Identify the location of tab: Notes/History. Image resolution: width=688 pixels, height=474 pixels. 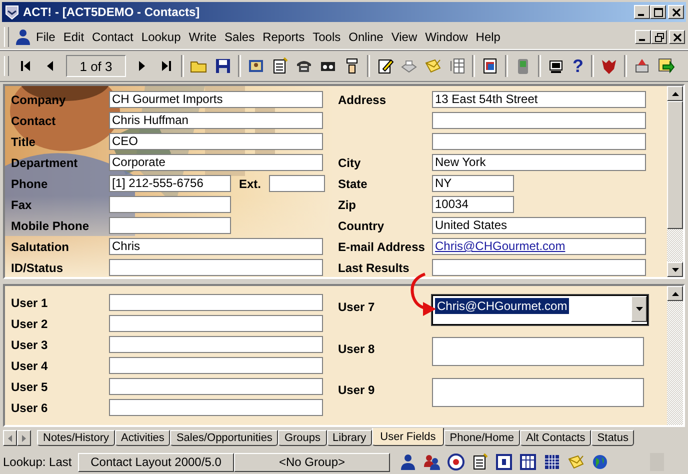
(76, 438).